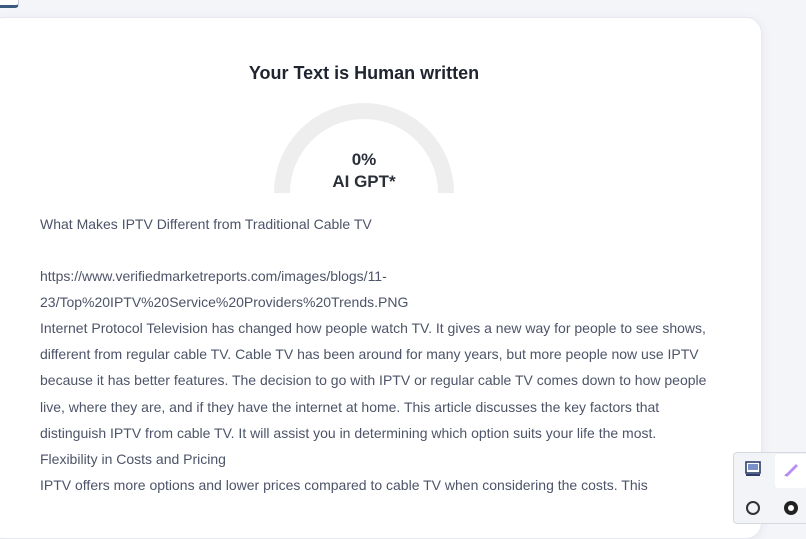 The height and width of the screenshot is (539, 806). I want to click on gauge-text: 0% AI GPT*, so click(364, 171).